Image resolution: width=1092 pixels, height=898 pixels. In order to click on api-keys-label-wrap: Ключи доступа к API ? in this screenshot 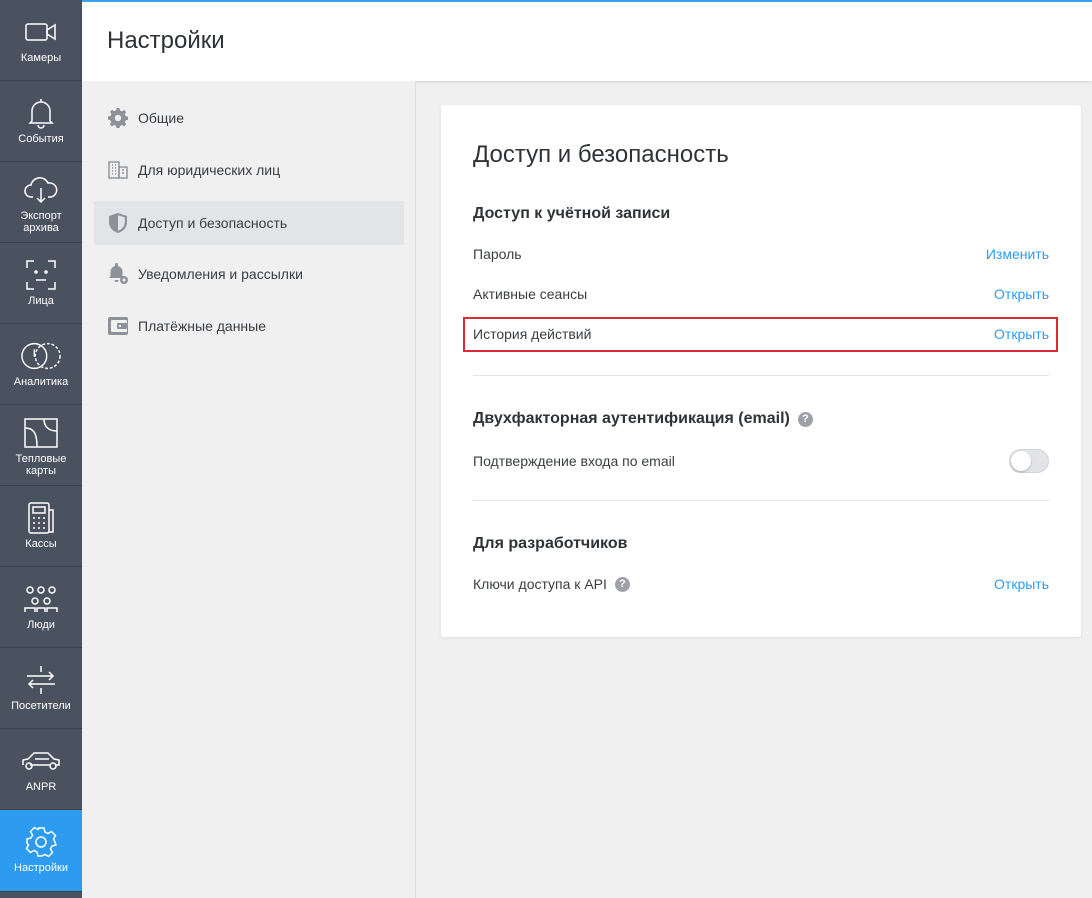, I will do `click(551, 584)`.